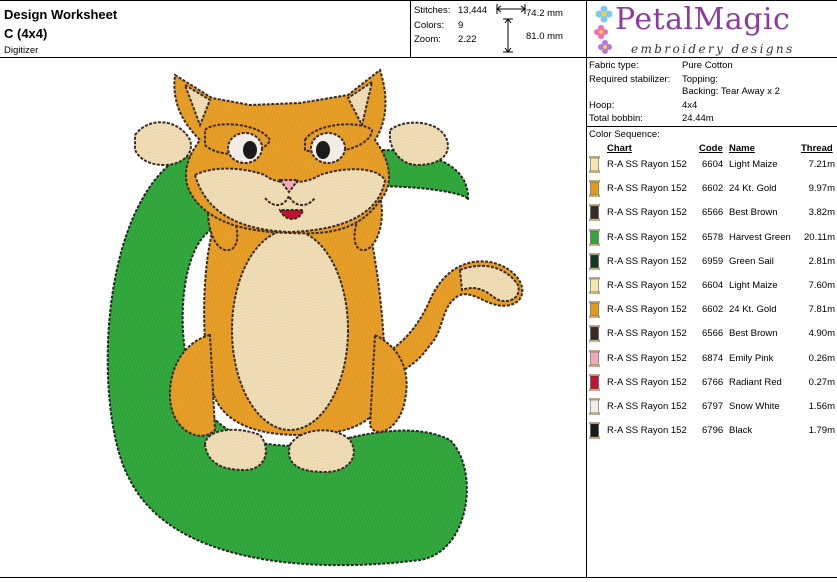  Describe the element at coordinates (624, 134) in the screenshot. I see `color-sequence-title: Color Sequence:` at that location.